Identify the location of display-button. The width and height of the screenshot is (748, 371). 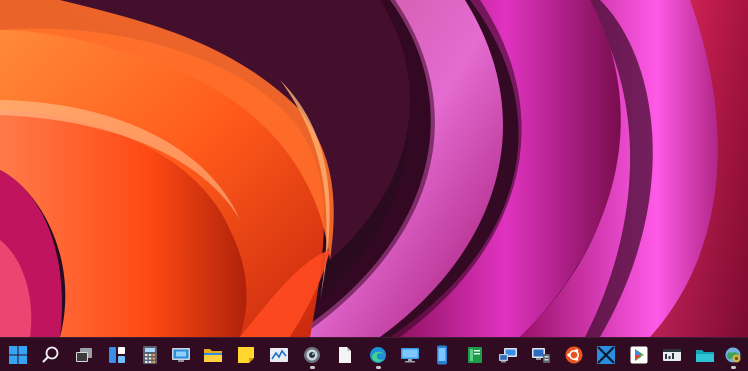
(410, 355).